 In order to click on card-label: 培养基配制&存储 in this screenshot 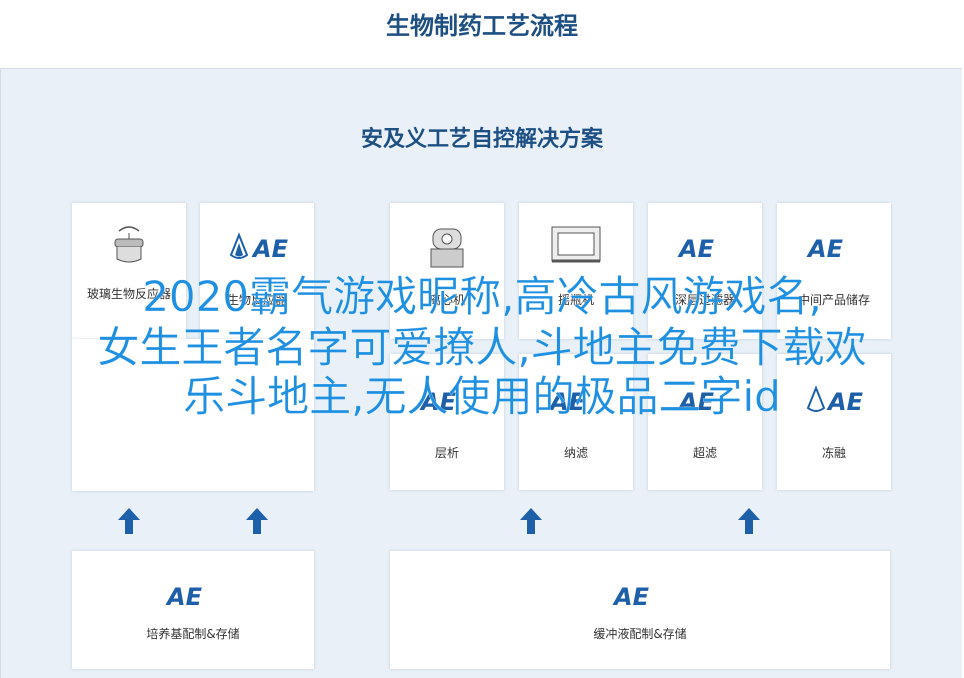, I will do `click(193, 634)`.